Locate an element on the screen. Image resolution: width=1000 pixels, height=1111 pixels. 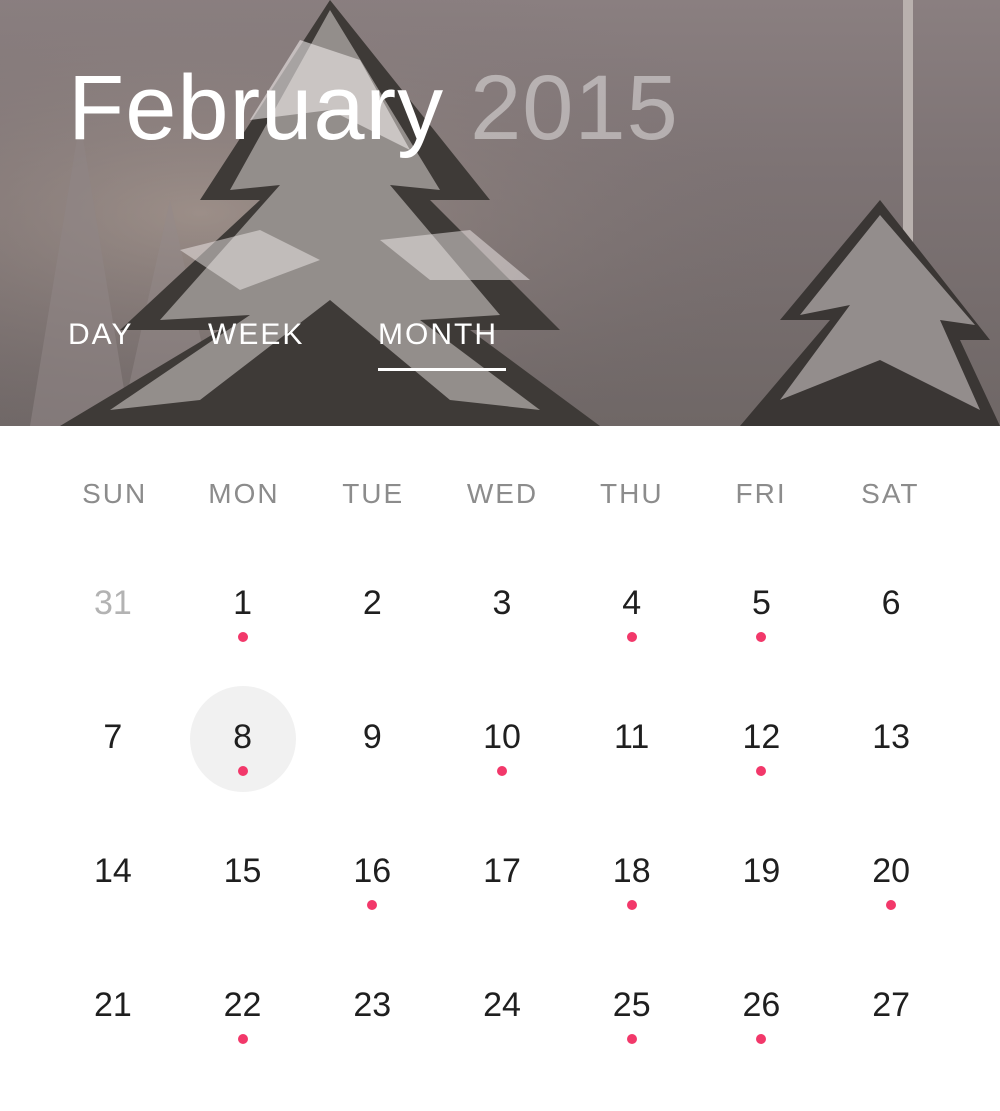
day-cell: 17 is located at coordinates (502, 889).